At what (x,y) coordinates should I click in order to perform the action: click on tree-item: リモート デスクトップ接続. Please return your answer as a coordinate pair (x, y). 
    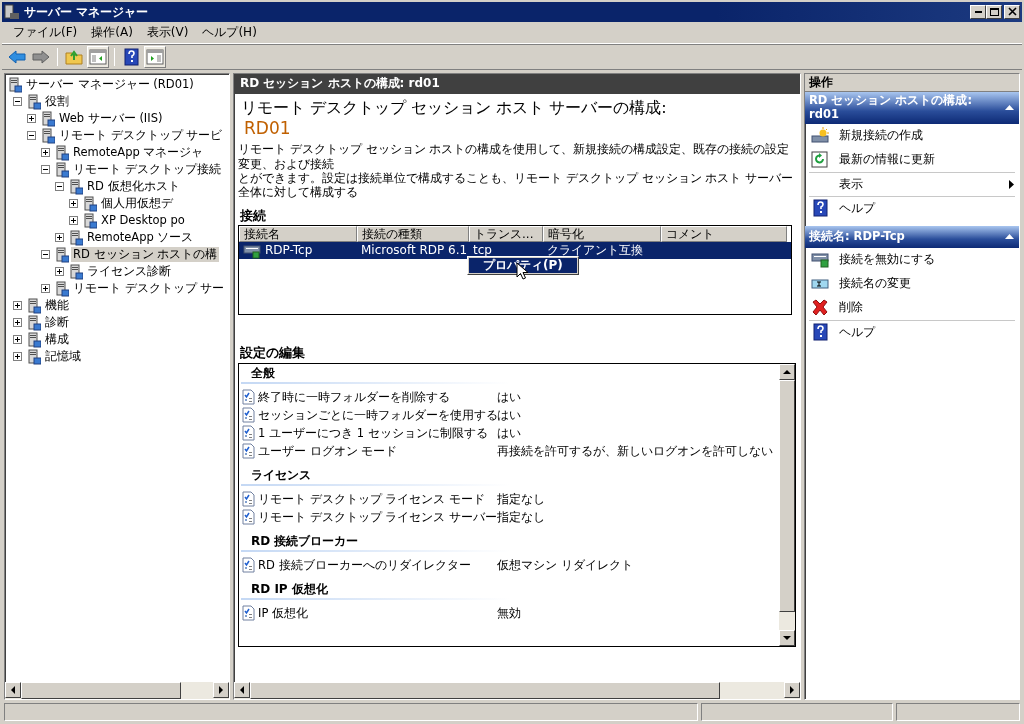
    Looking at the image, I should click on (147, 169).